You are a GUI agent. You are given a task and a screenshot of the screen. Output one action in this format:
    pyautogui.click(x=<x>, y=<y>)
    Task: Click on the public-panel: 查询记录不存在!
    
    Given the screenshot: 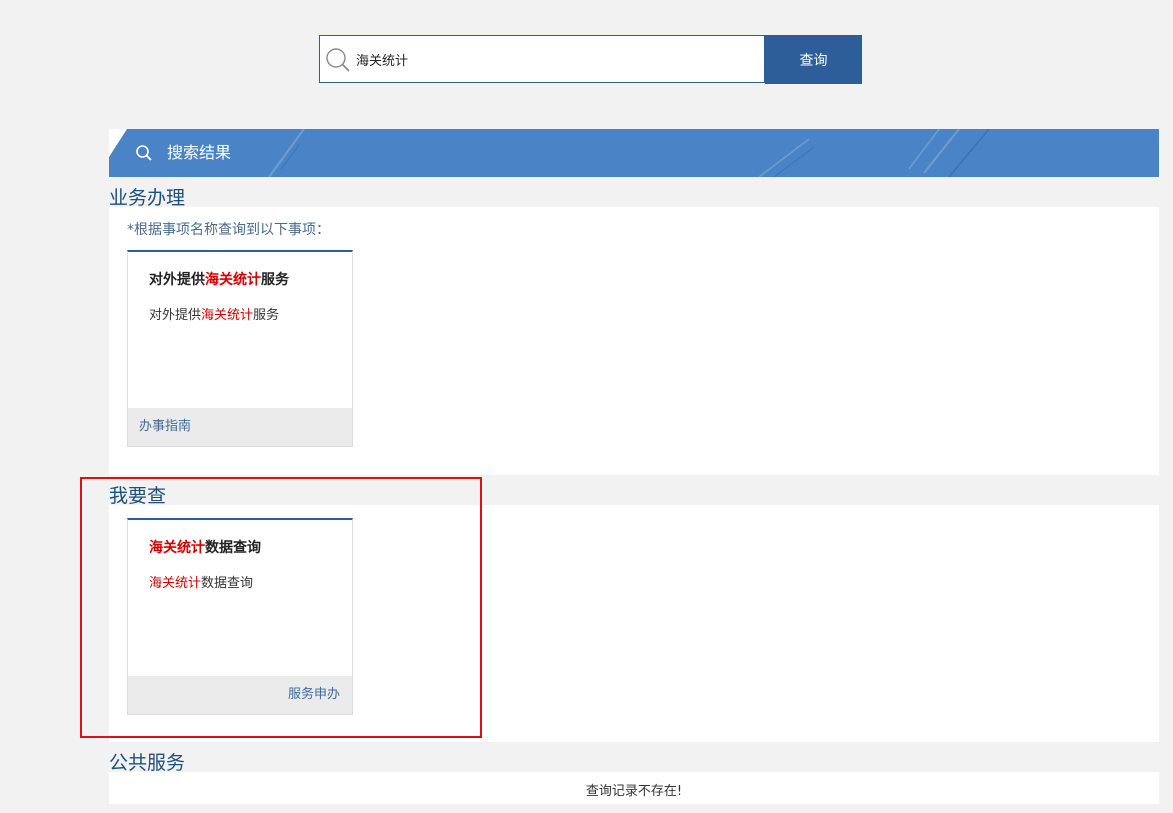 What is the action you would take?
    pyautogui.click(x=634, y=788)
    